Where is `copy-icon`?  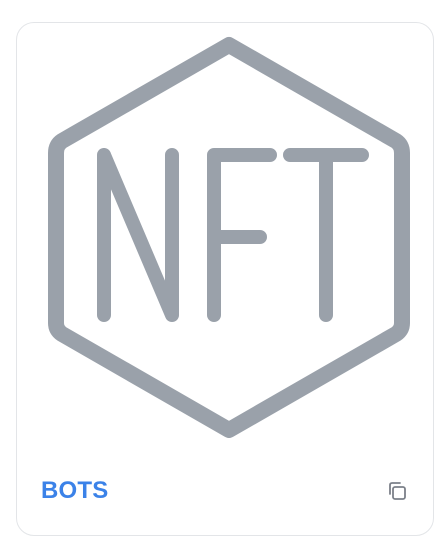 copy-icon is located at coordinates (397, 491).